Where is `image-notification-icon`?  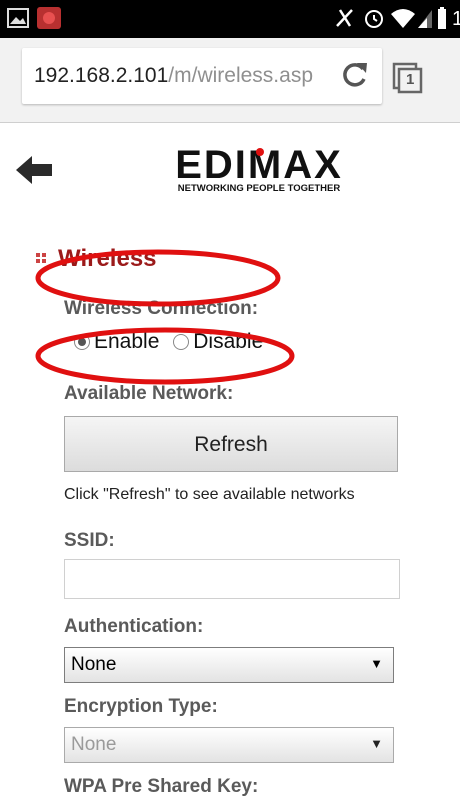 image-notification-icon is located at coordinates (18, 18).